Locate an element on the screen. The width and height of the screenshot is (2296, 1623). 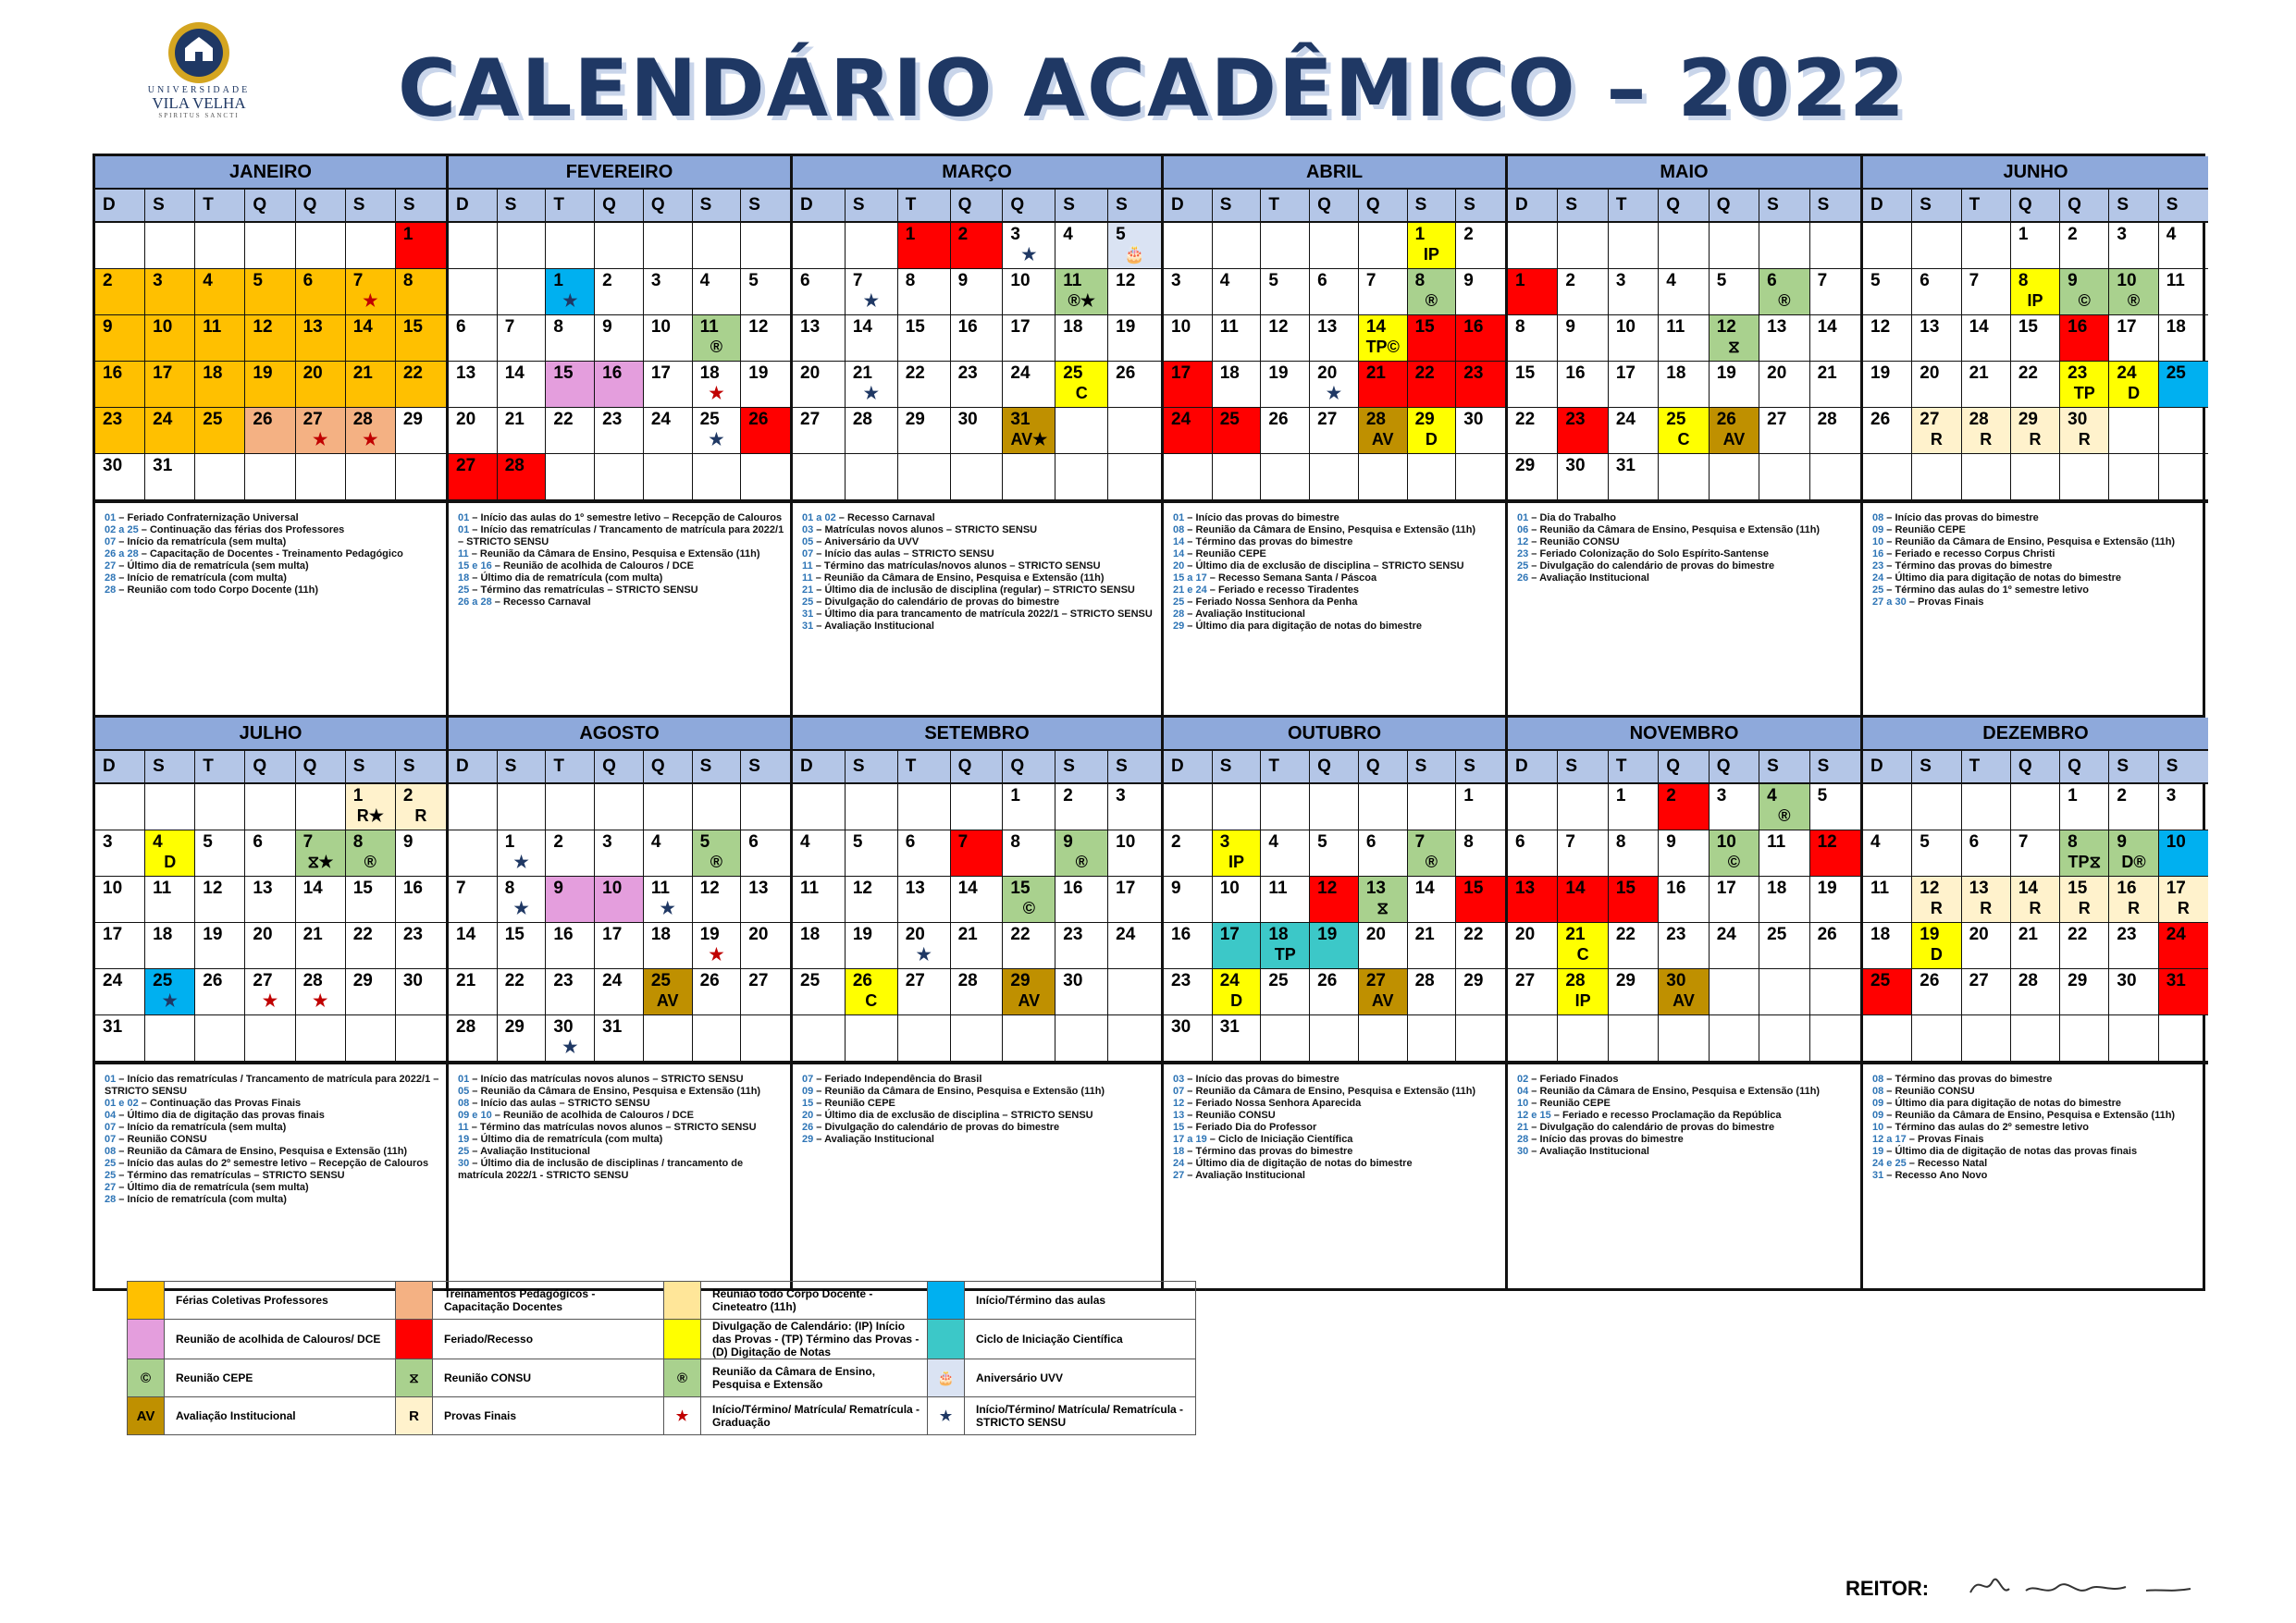
day-cell: 14 R is located at coordinates (2035, 900).